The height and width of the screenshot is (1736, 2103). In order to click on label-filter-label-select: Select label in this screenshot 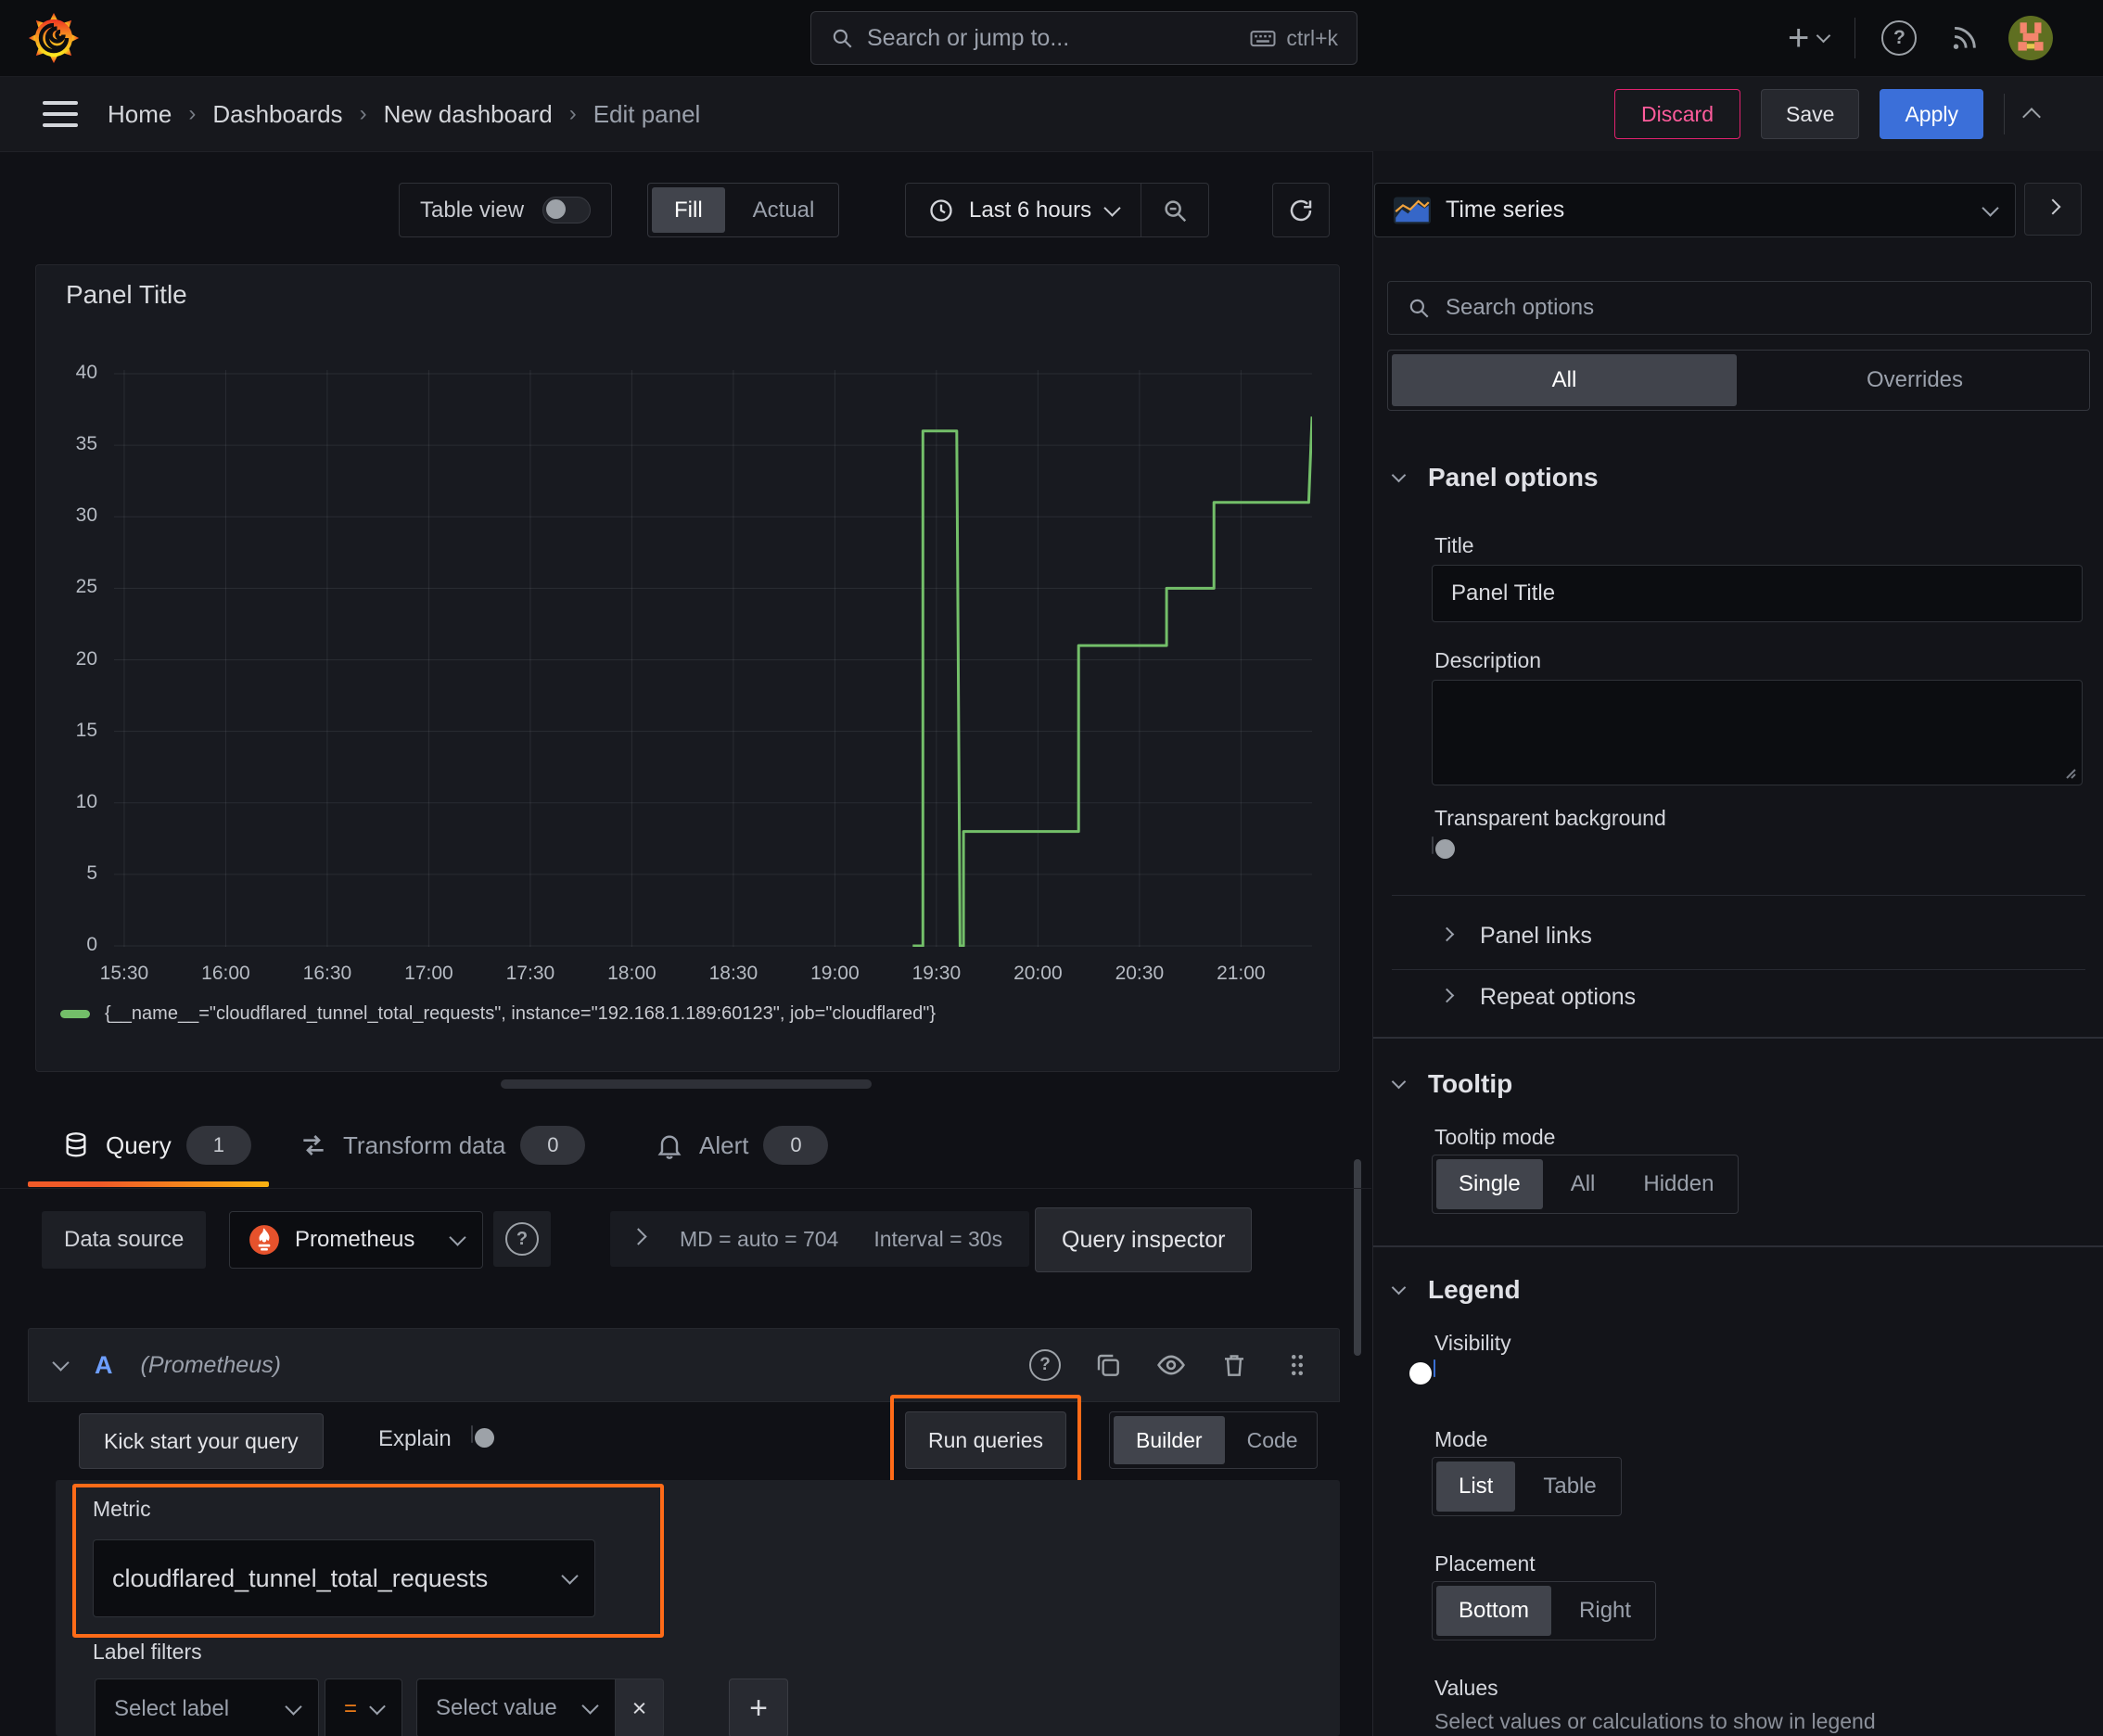, I will do `click(207, 1707)`.